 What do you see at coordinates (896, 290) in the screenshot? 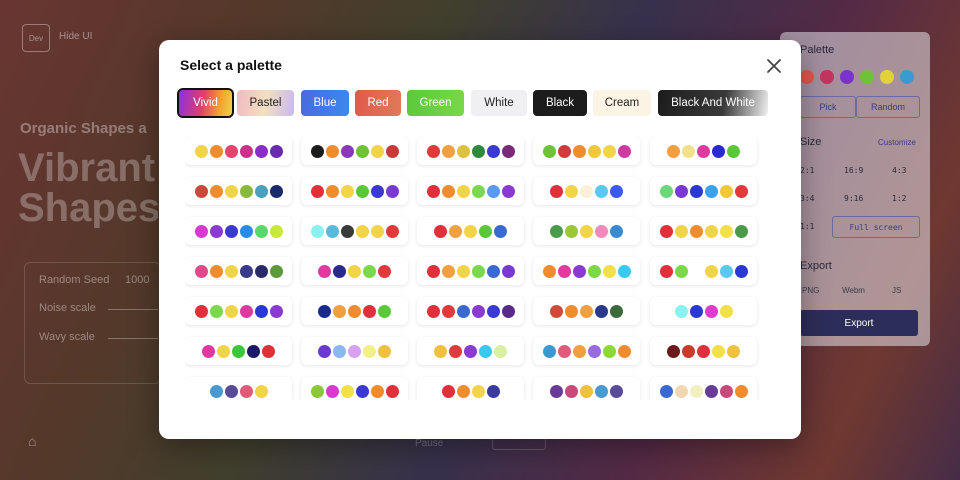
I see `format-option-js: JS` at bounding box center [896, 290].